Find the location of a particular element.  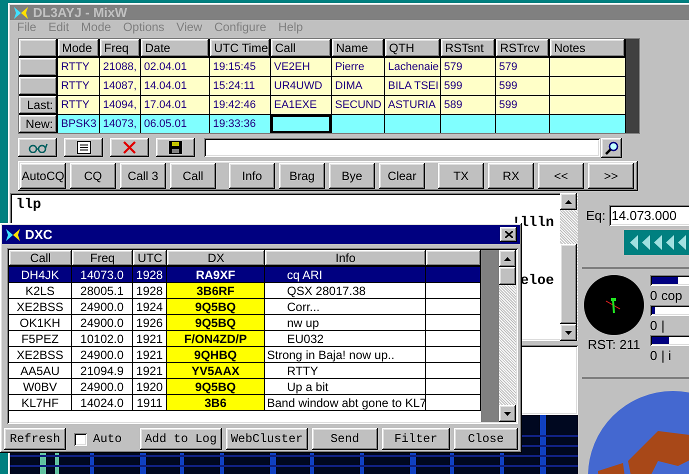

table-cell: 17.04.01 is located at coordinates (175, 105).